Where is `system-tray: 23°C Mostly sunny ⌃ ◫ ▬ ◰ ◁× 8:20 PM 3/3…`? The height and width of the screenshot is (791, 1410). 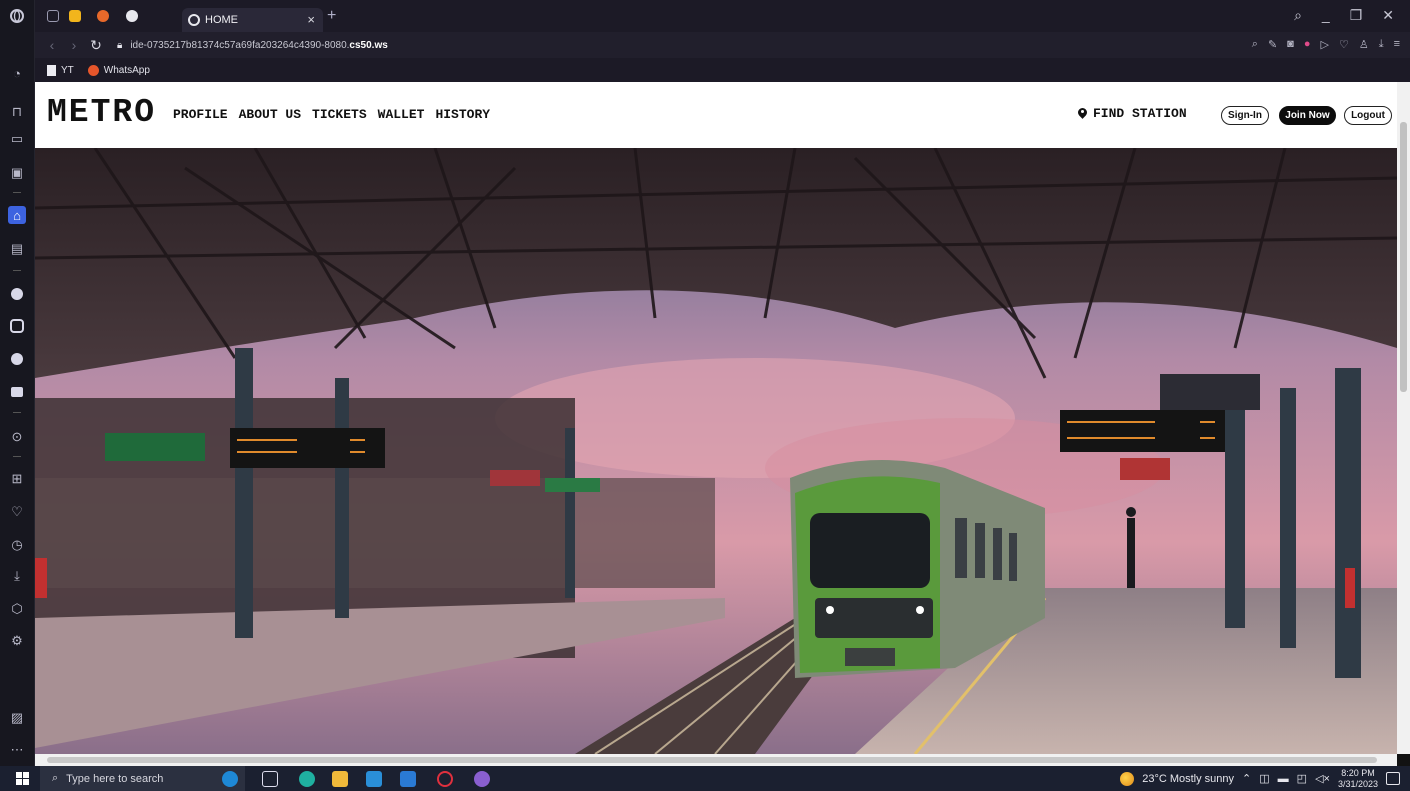
system-tray: 23°C Mostly sunny ⌃ ◫ ▬ ◰ ◁× 8:20 PM 3/3… is located at coordinates (1260, 778).